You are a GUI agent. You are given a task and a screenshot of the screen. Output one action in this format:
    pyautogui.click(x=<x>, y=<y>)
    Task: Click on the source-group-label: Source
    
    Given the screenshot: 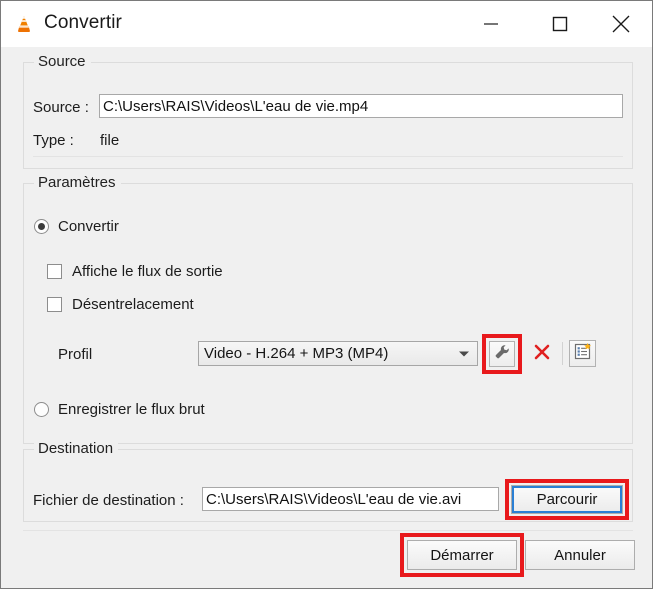 What is the action you would take?
    pyautogui.click(x=62, y=61)
    